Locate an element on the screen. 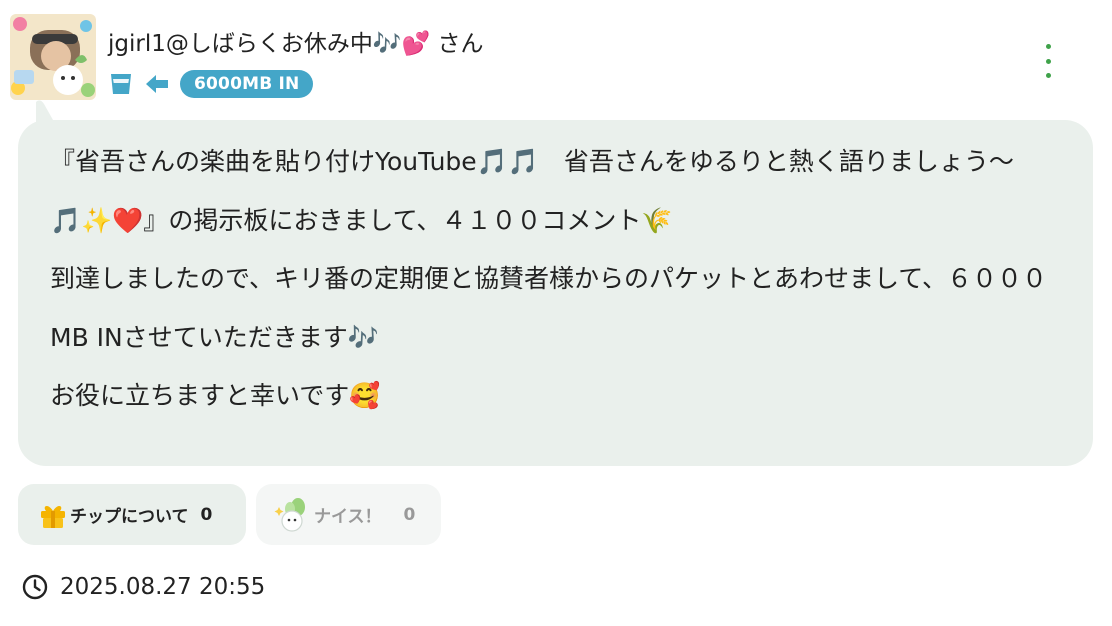 The width and height of the screenshot is (1112, 626). mb-in-badge: 6000MB IN is located at coordinates (247, 84).